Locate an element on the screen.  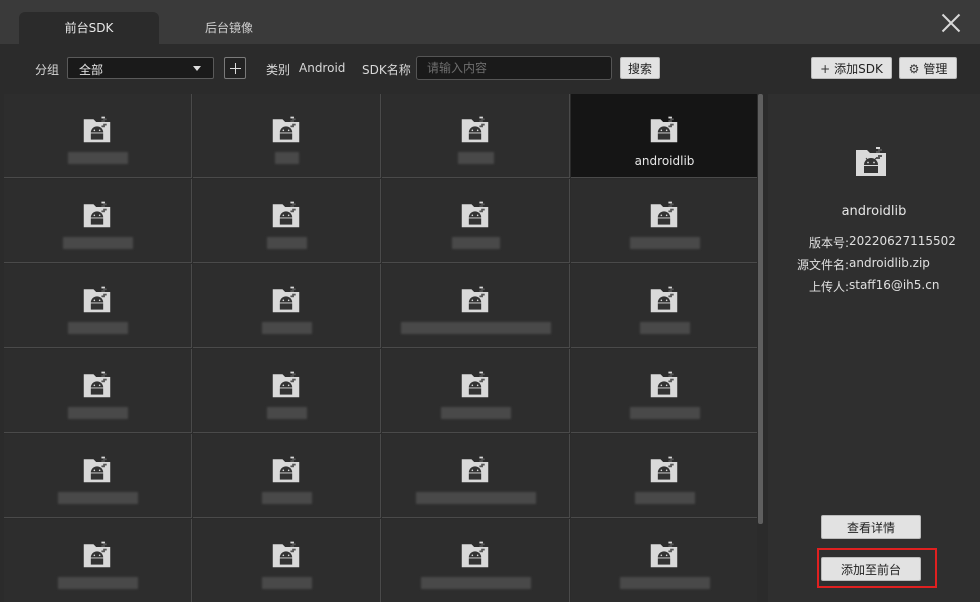
category-value: Android is located at coordinates (322, 68).